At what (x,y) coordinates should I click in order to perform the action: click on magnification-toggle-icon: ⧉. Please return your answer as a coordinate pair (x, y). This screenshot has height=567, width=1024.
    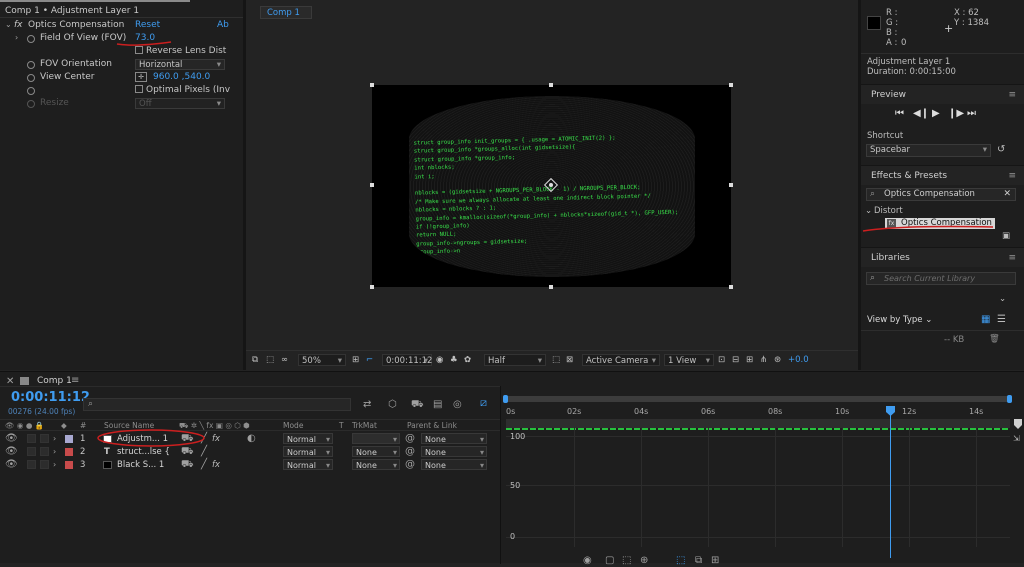
    Looking at the image, I should click on (255, 360).